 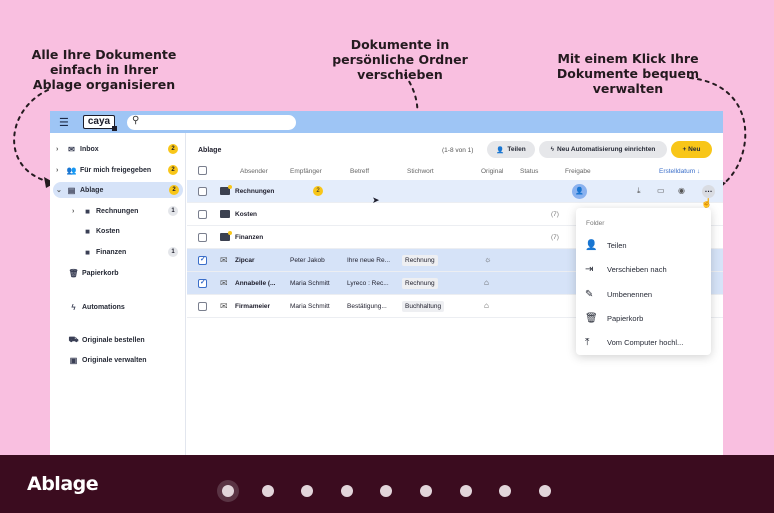 I want to click on sidebar-item-originale-bestellen: ⛟ Originale bestellen, so click(x=130, y=340).